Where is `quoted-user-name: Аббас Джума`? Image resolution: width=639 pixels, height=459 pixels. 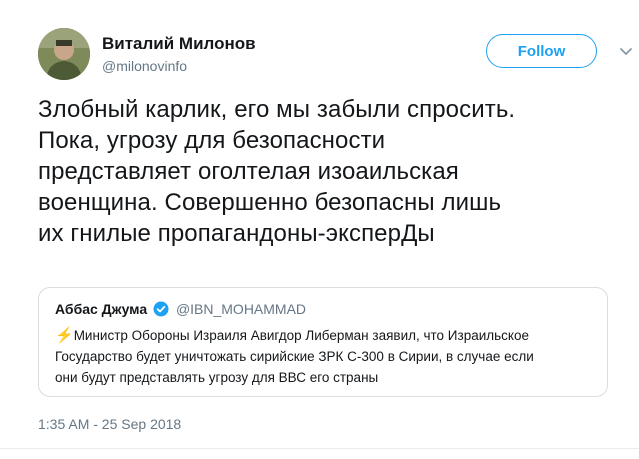 quoted-user-name: Аббас Джума is located at coordinates (101, 309).